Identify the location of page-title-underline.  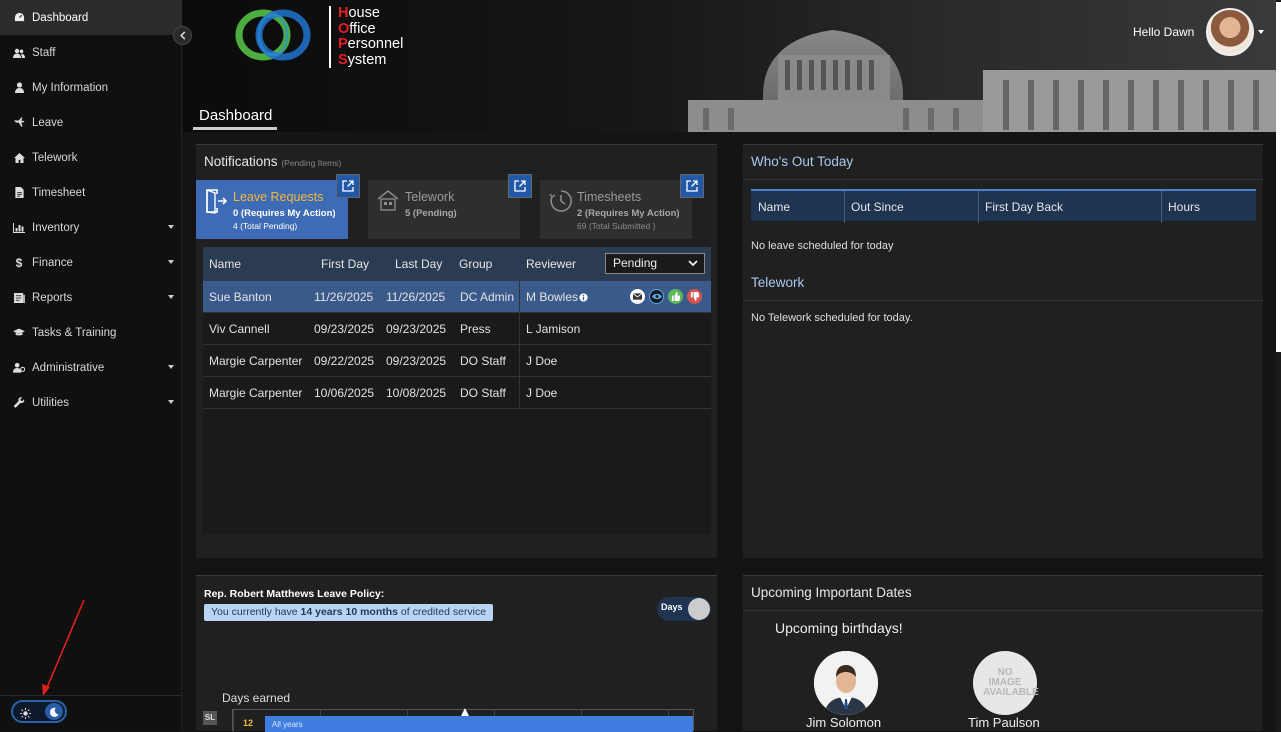
(235, 128).